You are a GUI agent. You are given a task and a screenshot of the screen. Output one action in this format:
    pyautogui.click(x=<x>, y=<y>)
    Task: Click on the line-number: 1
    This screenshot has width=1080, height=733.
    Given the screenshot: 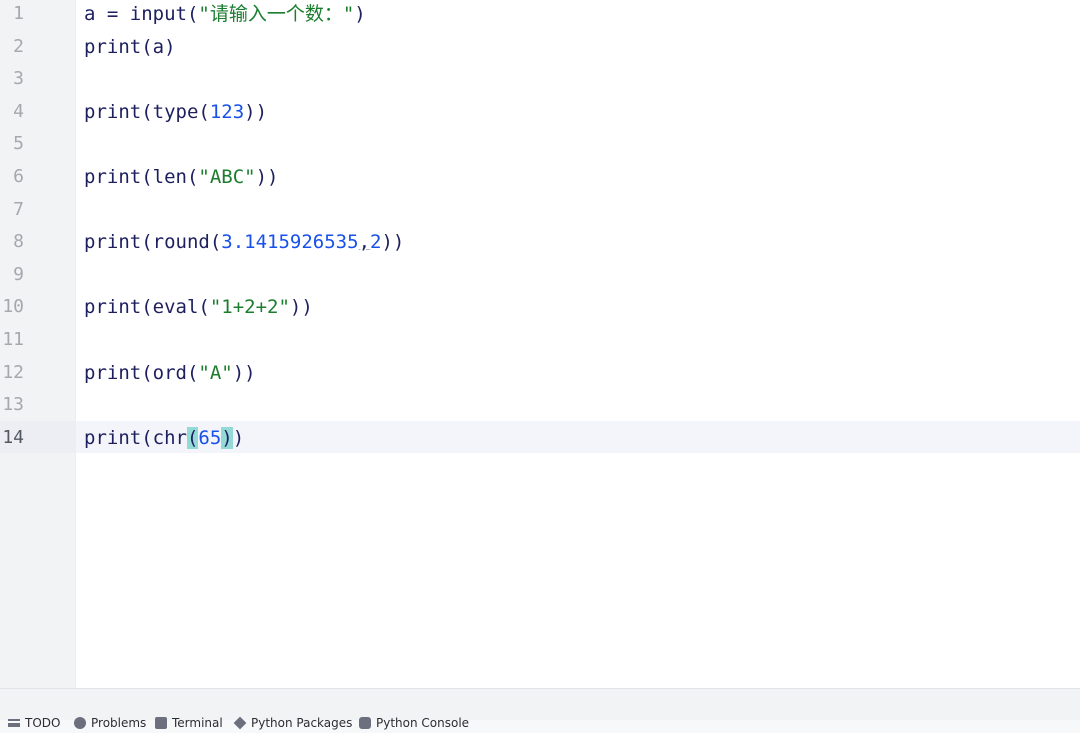 What is the action you would take?
    pyautogui.click(x=18, y=13)
    